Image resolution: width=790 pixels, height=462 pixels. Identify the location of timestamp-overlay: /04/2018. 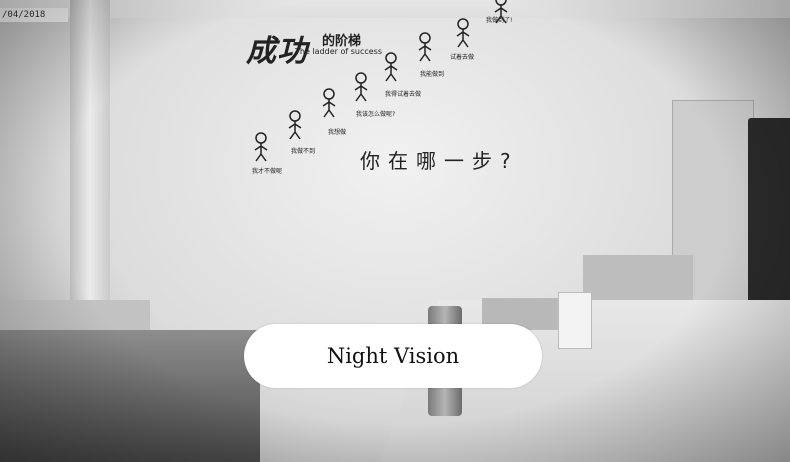
(34, 15).